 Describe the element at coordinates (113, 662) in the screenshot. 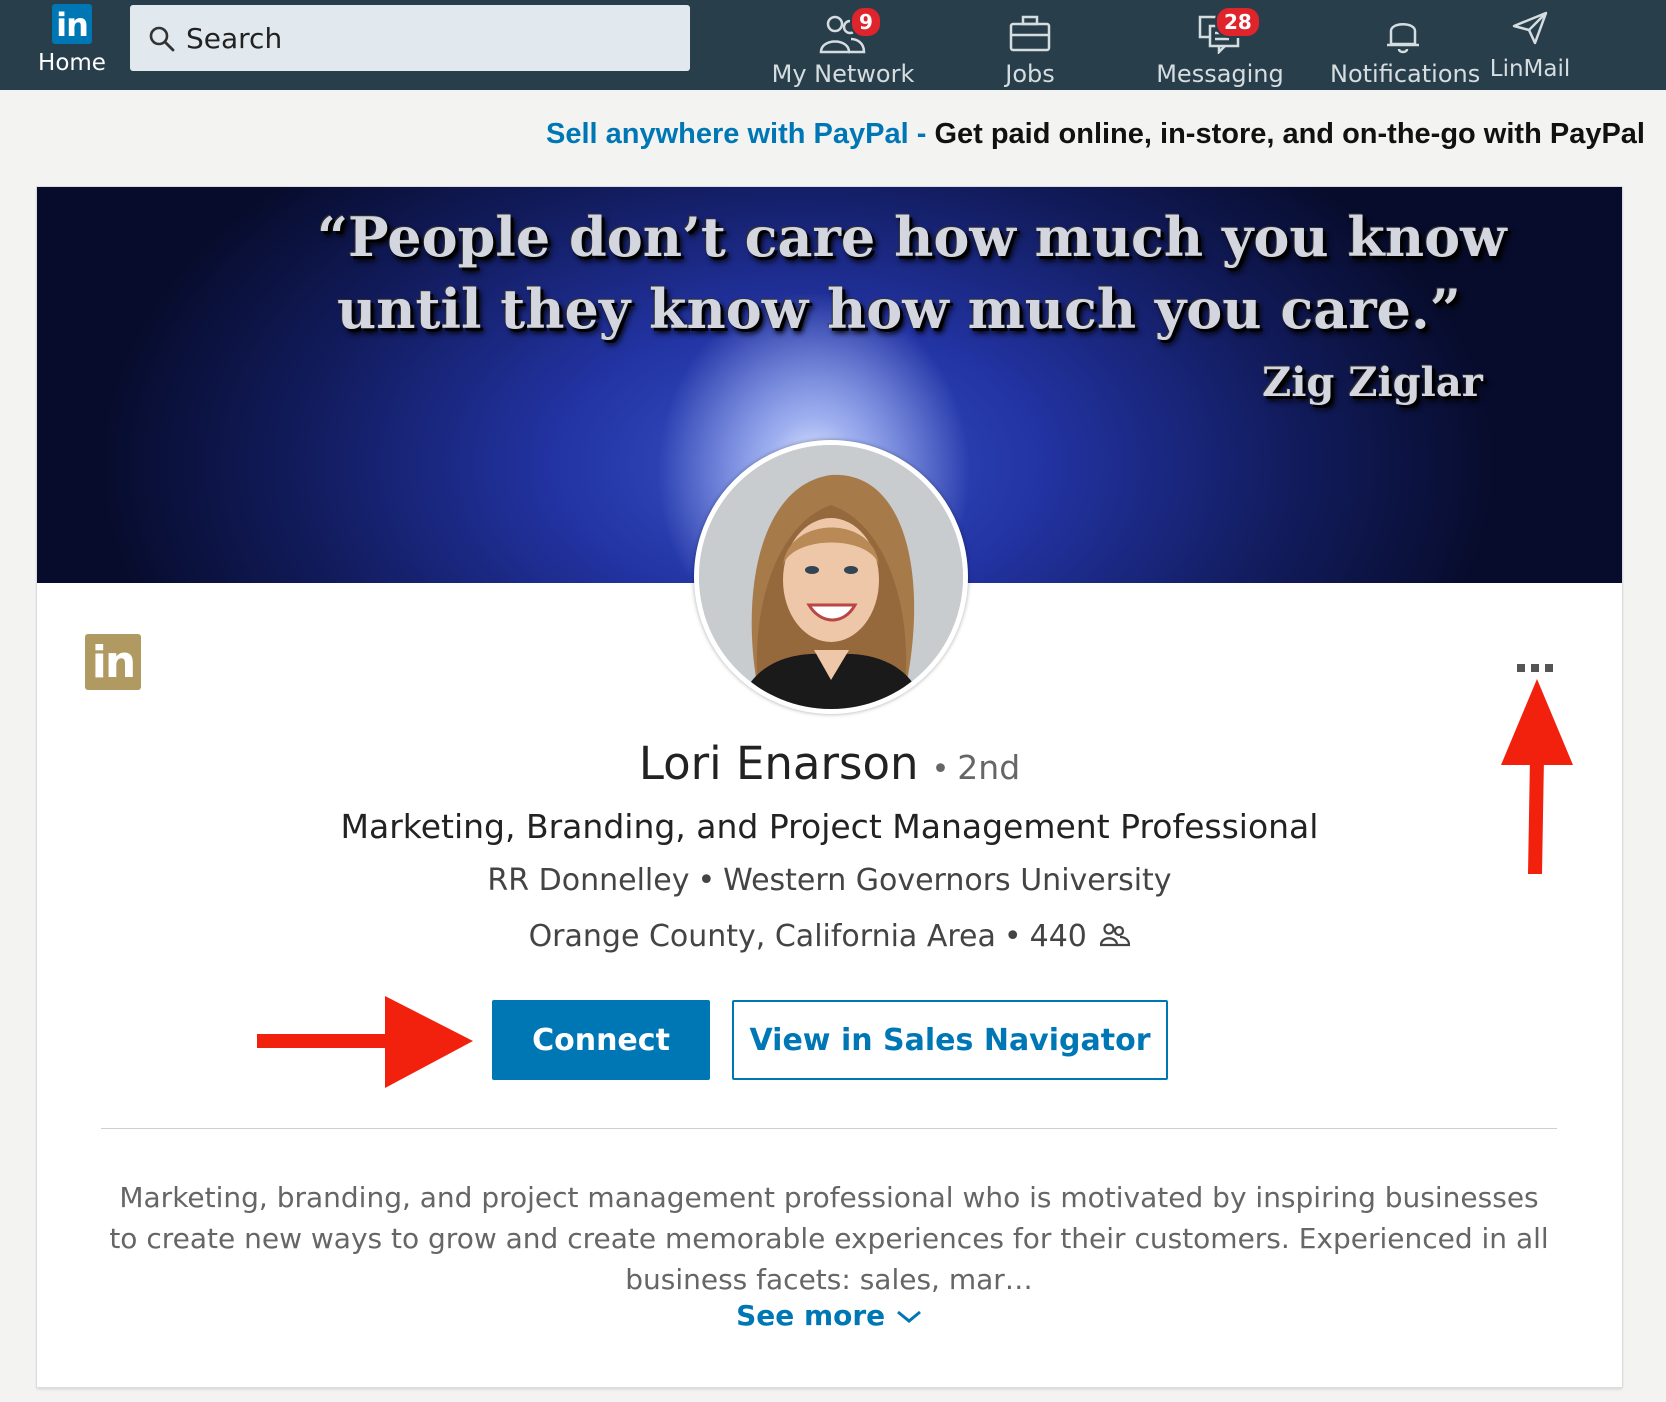

I see `linkedin-premium-icon: in` at that location.